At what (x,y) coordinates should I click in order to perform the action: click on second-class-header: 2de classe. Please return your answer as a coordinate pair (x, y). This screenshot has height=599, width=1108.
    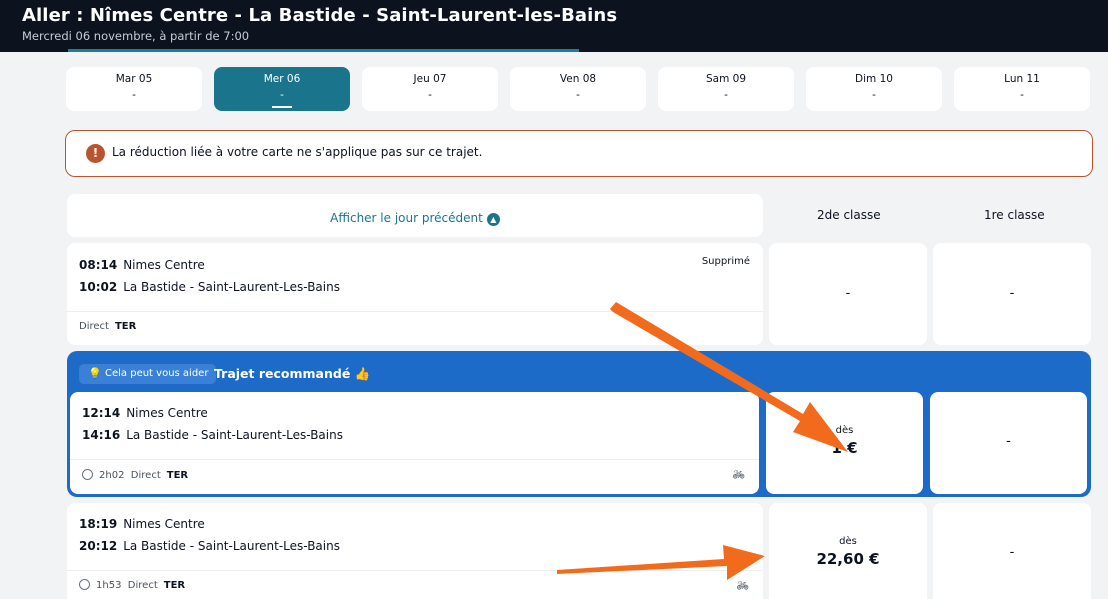
    Looking at the image, I should click on (849, 215).